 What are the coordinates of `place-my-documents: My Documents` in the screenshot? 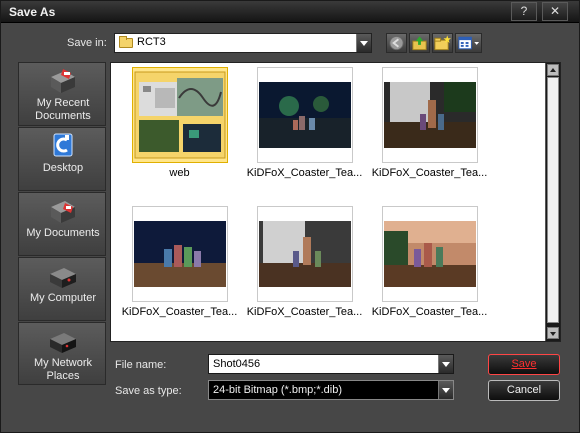 It's located at (62, 224).